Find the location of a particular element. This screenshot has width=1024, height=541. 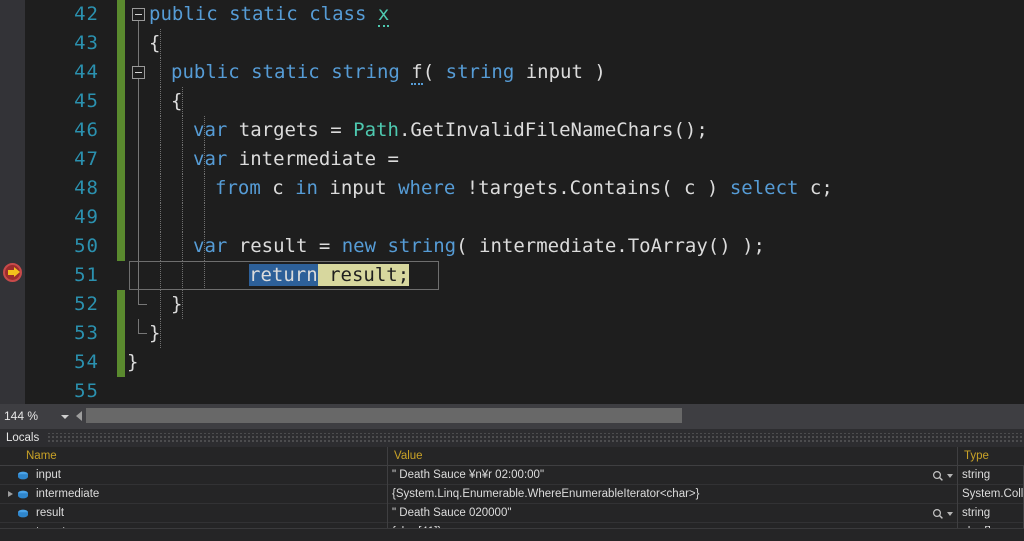

code-line: 49 is located at coordinates (524, 217).